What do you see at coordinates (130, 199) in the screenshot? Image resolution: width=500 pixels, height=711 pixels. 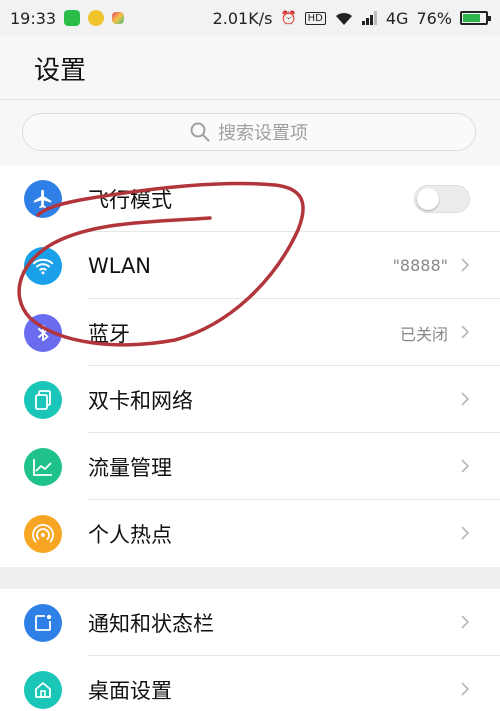 I see `setting-label: 飞行模式` at bounding box center [130, 199].